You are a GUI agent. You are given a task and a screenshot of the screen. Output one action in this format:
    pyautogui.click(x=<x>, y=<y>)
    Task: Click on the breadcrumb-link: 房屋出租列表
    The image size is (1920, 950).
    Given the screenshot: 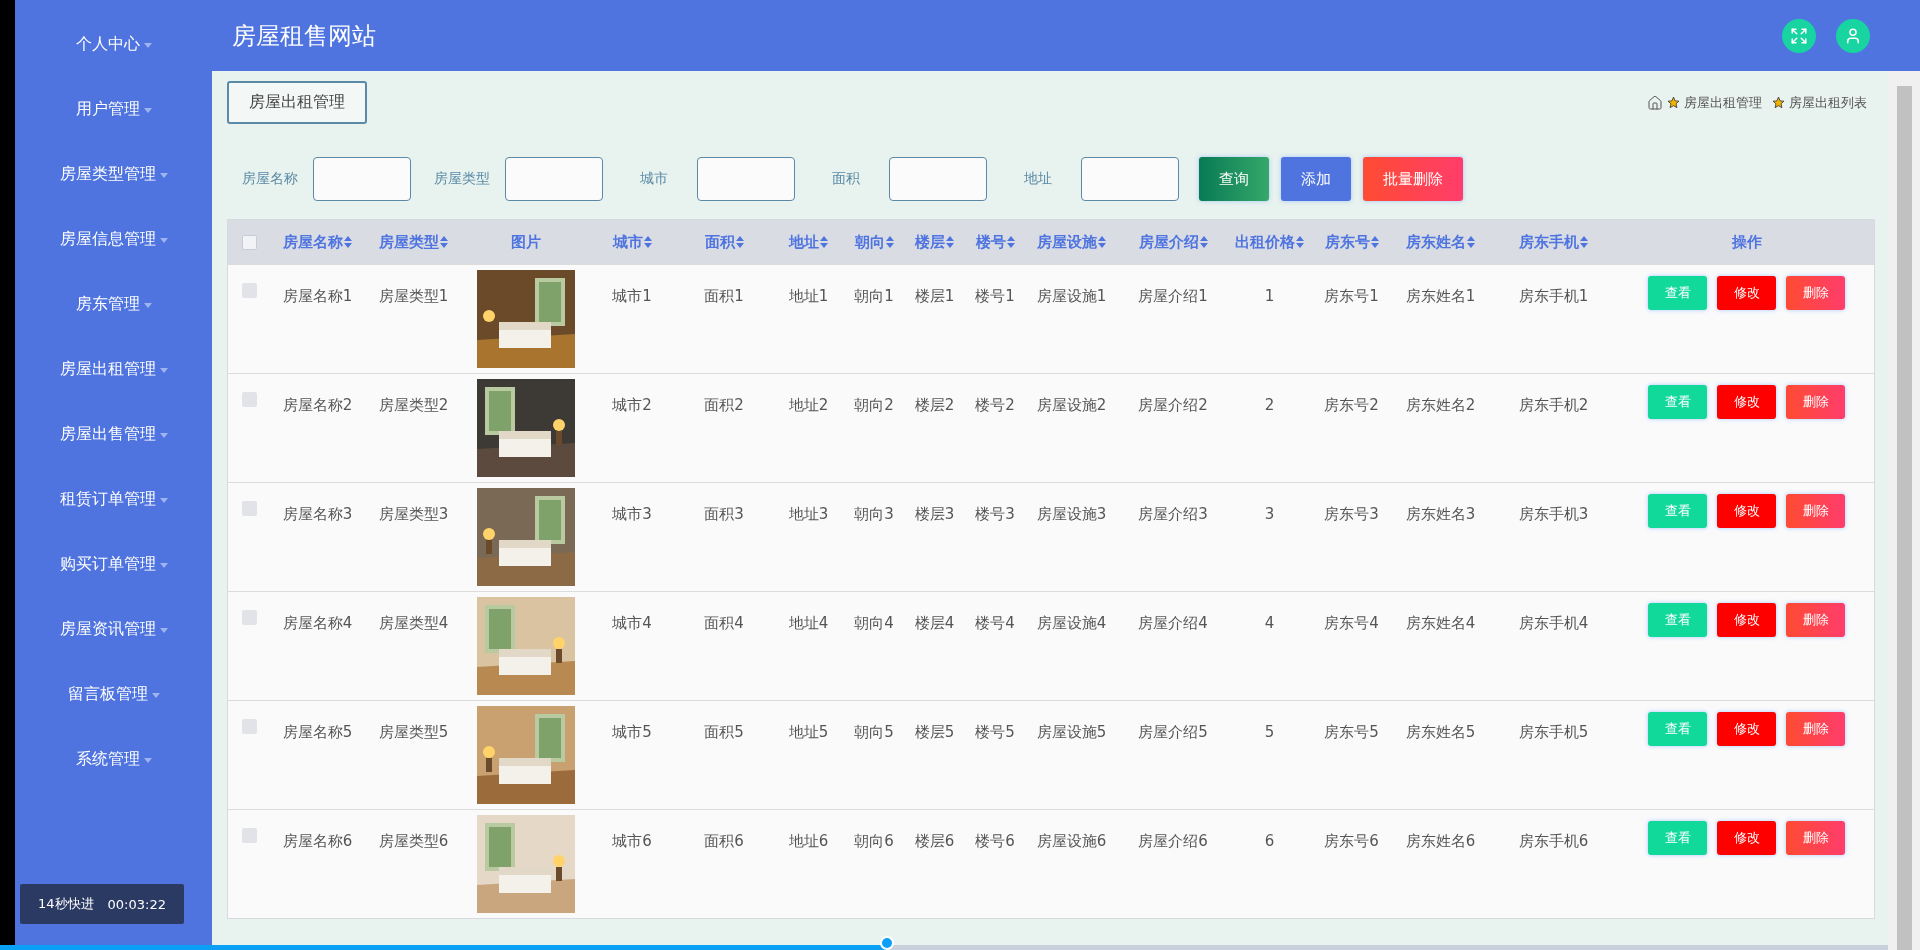 What is the action you would take?
    pyautogui.click(x=1828, y=102)
    